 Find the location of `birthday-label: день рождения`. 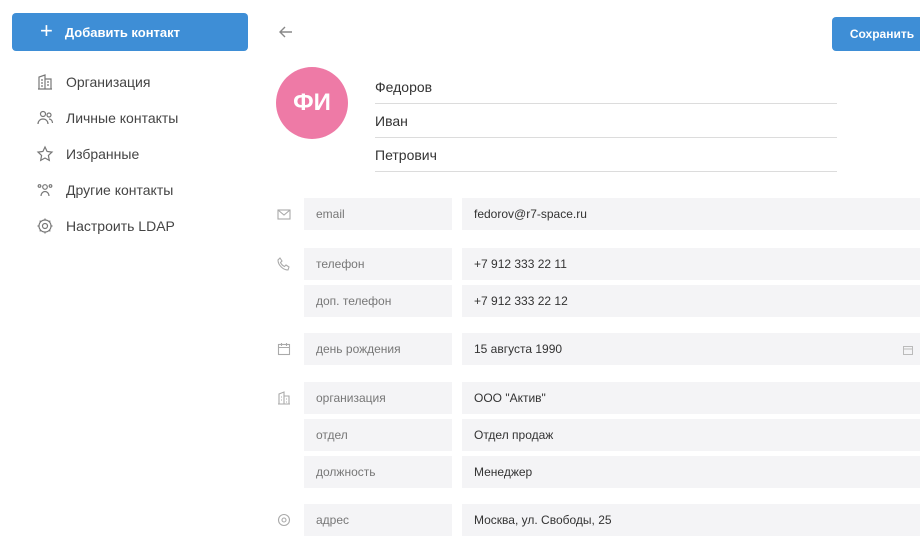

birthday-label: день рождения is located at coordinates (378, 349).